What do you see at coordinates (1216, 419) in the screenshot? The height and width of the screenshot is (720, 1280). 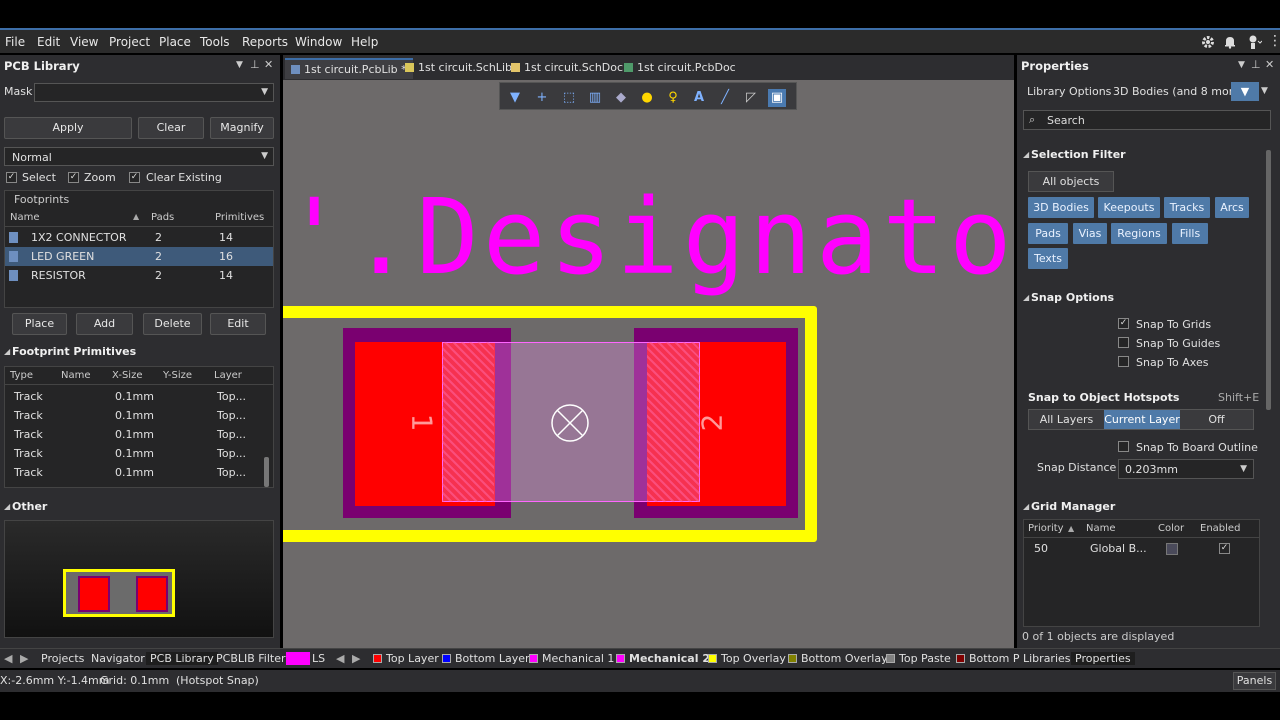 I see `off-option: Off` at bounding box center [1216, 419].